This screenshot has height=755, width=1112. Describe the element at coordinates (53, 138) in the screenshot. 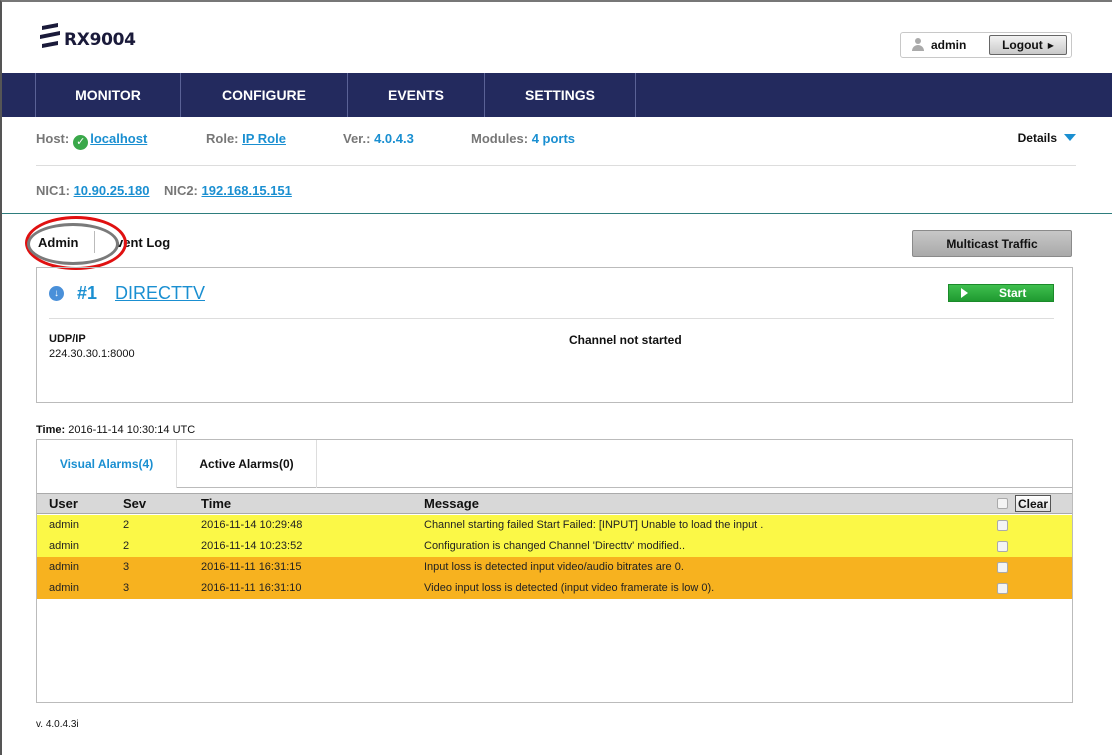

I see `host-label: Host:` at that location.